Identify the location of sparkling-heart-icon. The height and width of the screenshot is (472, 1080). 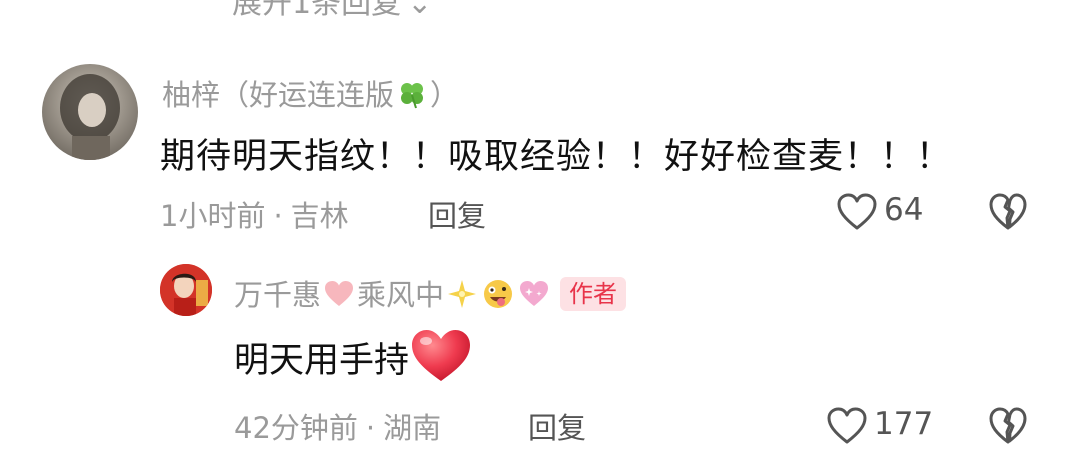
(534, 294).